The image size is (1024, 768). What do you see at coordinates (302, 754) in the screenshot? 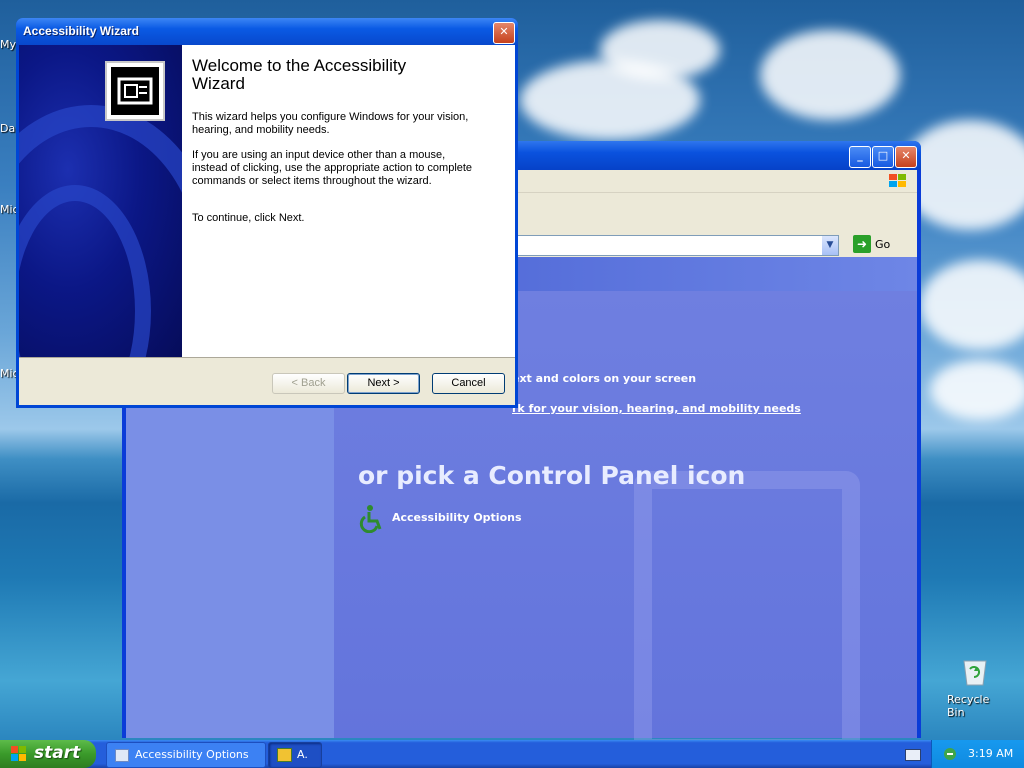
I see `taskbar-item-label: A.` at bounding box center [302, 754].